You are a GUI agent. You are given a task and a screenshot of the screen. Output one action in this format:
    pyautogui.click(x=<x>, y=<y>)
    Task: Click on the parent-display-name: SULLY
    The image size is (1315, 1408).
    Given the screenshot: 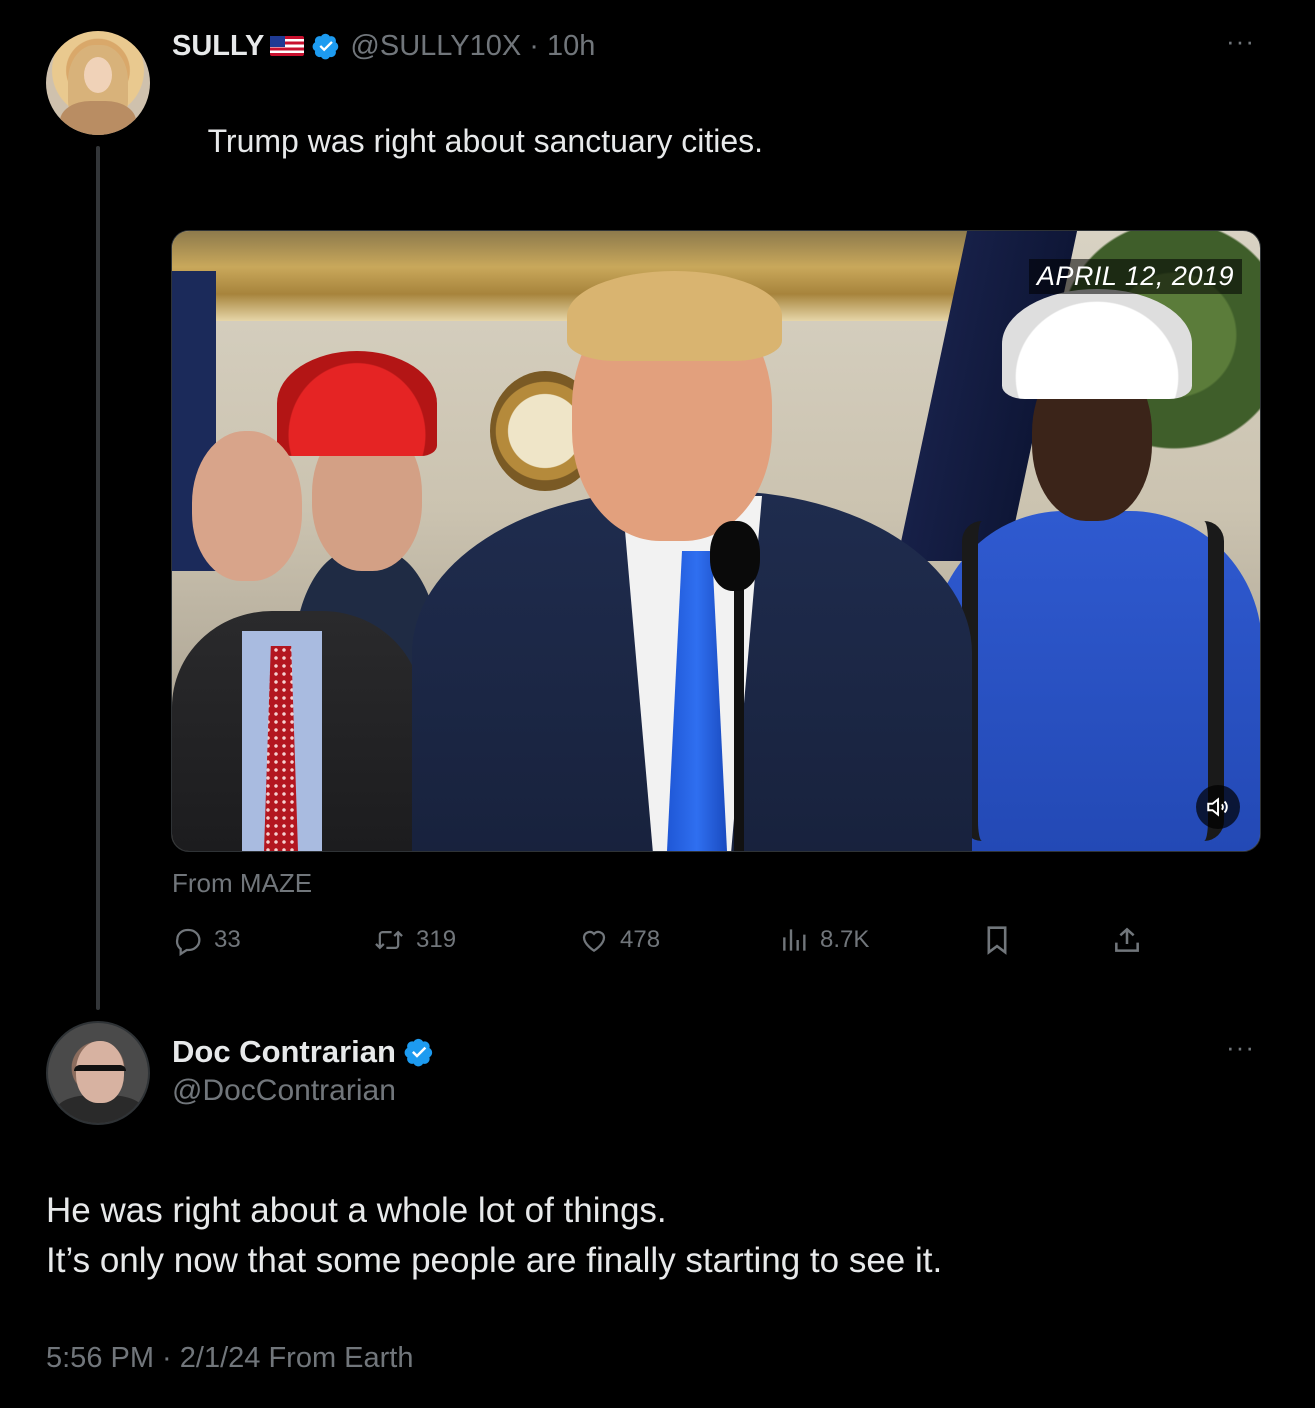 What is the action you would take?
    pyautogui.click(x=218, y=46)
    